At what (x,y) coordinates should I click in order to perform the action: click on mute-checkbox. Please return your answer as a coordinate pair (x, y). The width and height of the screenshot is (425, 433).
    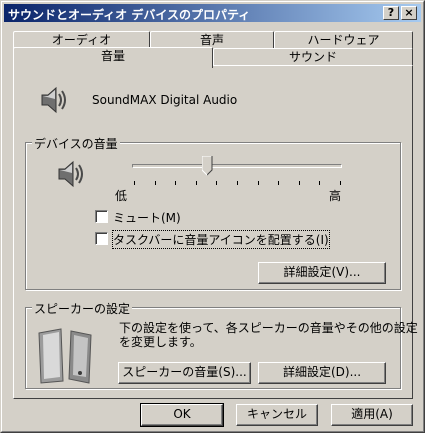
    Looking at the image, I should click on (101, 216).